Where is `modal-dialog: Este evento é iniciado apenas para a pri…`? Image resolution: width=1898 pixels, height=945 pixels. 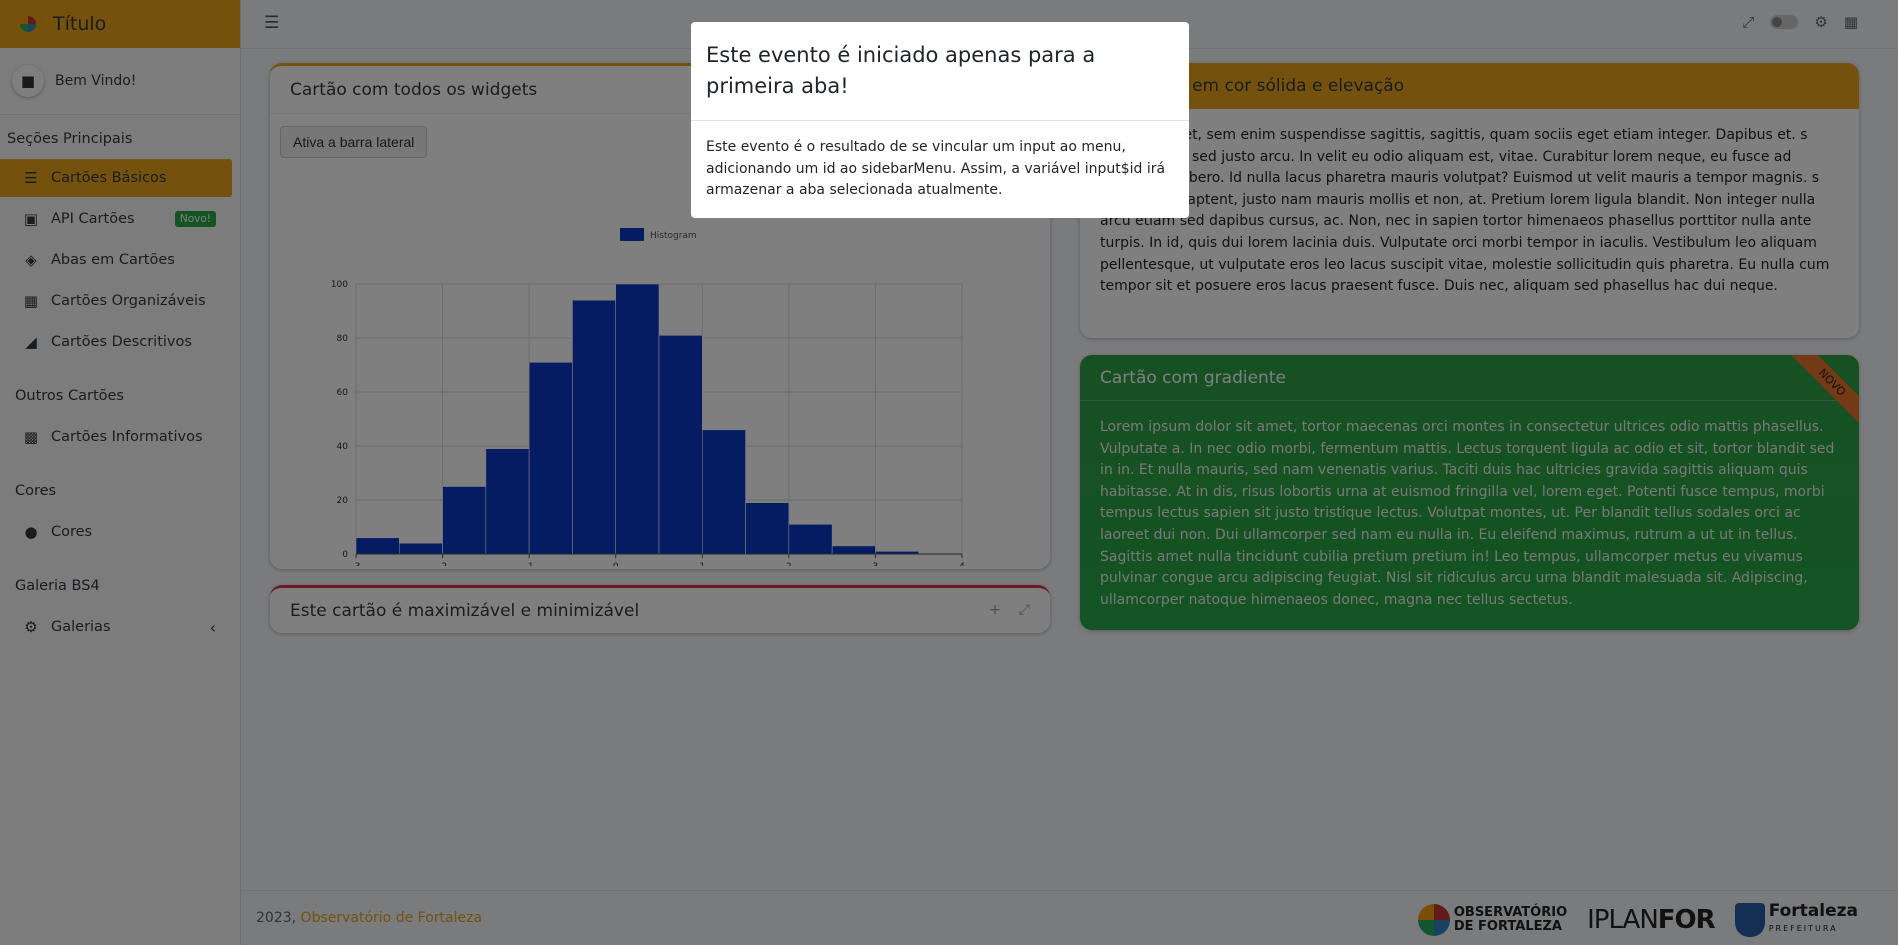 modal-dialog: Este evento é iniciado apenas para a pri… is located at coordinates (940, 120).